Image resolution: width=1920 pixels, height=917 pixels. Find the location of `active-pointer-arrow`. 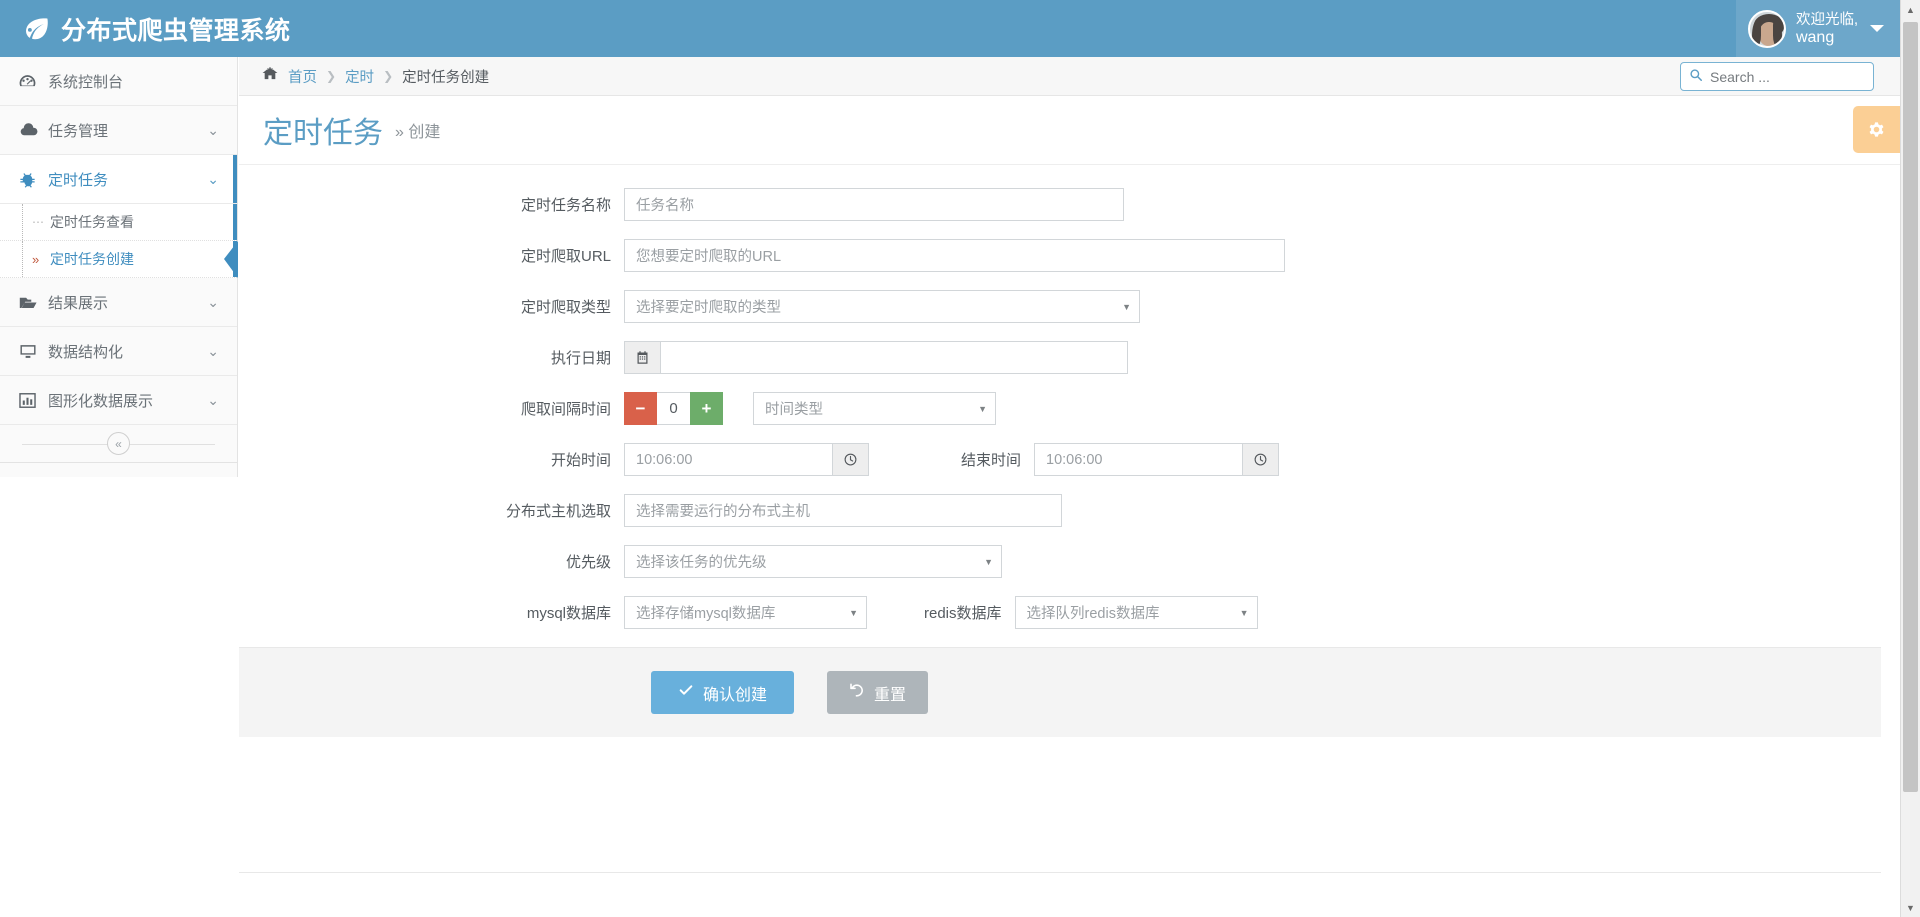

active-pointer-arrow is located at coordinates (231, 259).